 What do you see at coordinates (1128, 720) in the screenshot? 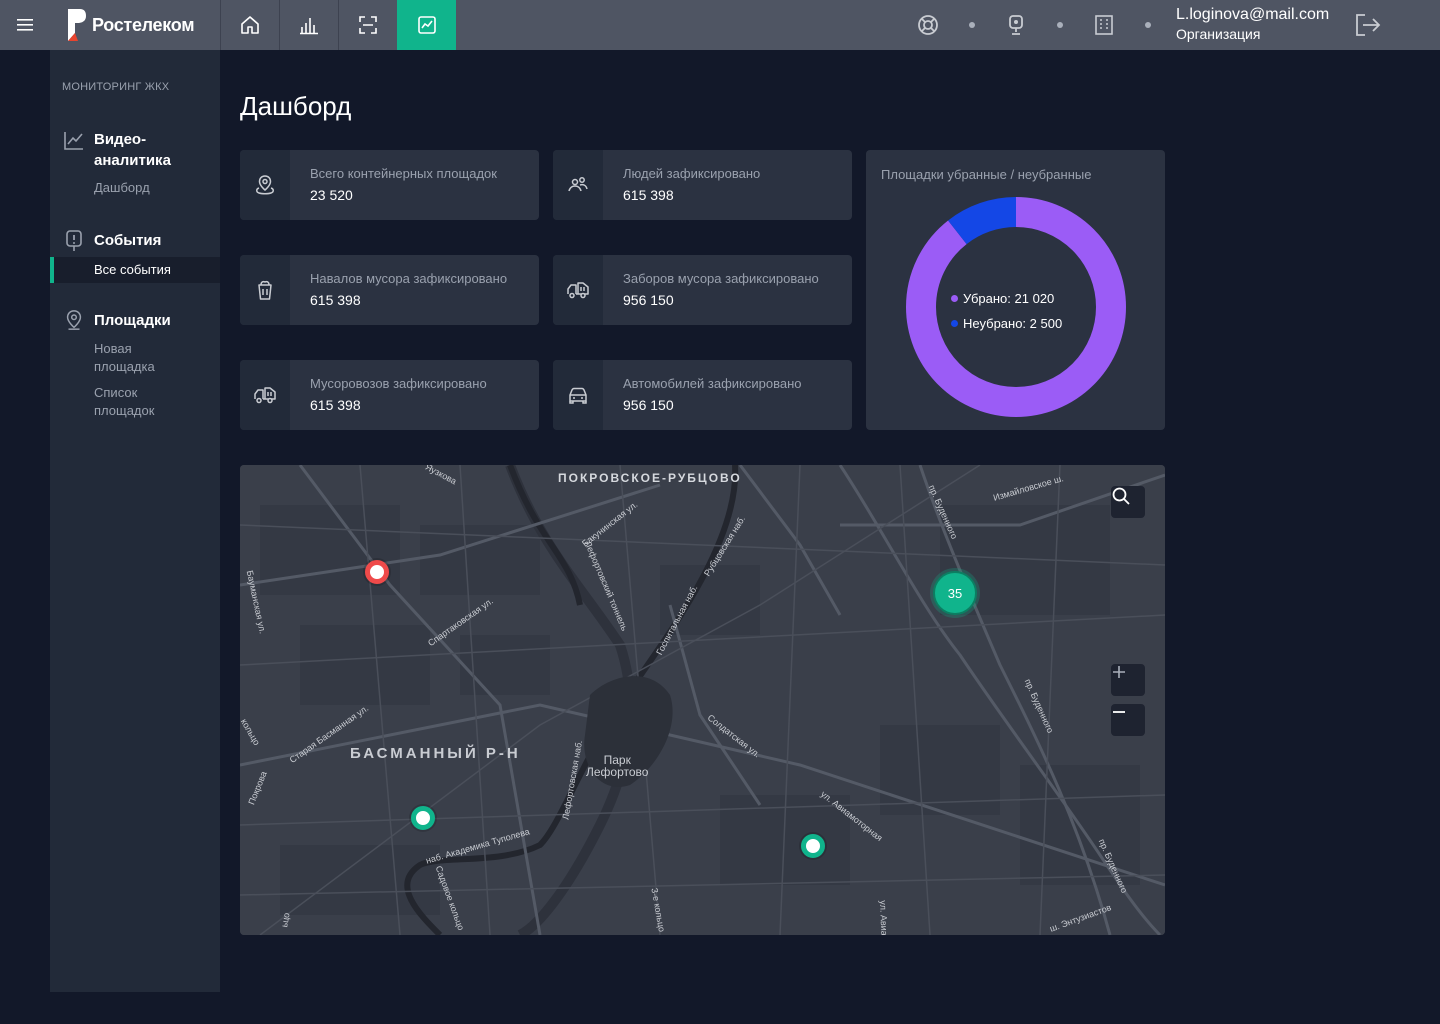
I see `zoom-out-button` at bounding box center [1128, 720].